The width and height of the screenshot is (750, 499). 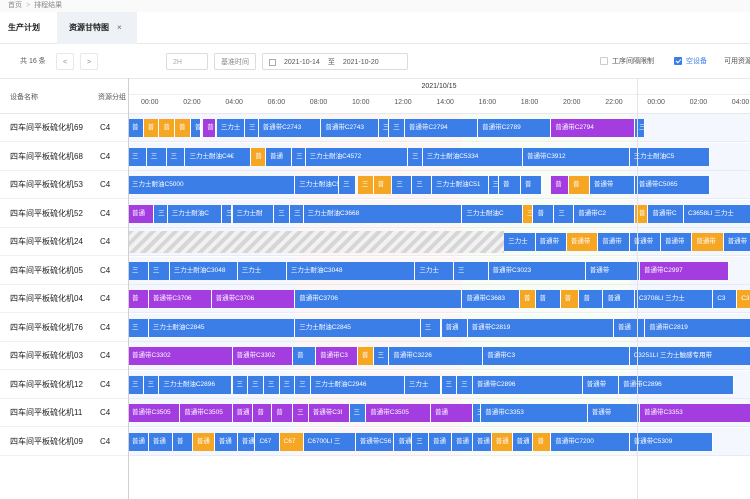 I want to click on tab-resource-gantt: 资源甘特图 ×, so click(x=97, y=28).